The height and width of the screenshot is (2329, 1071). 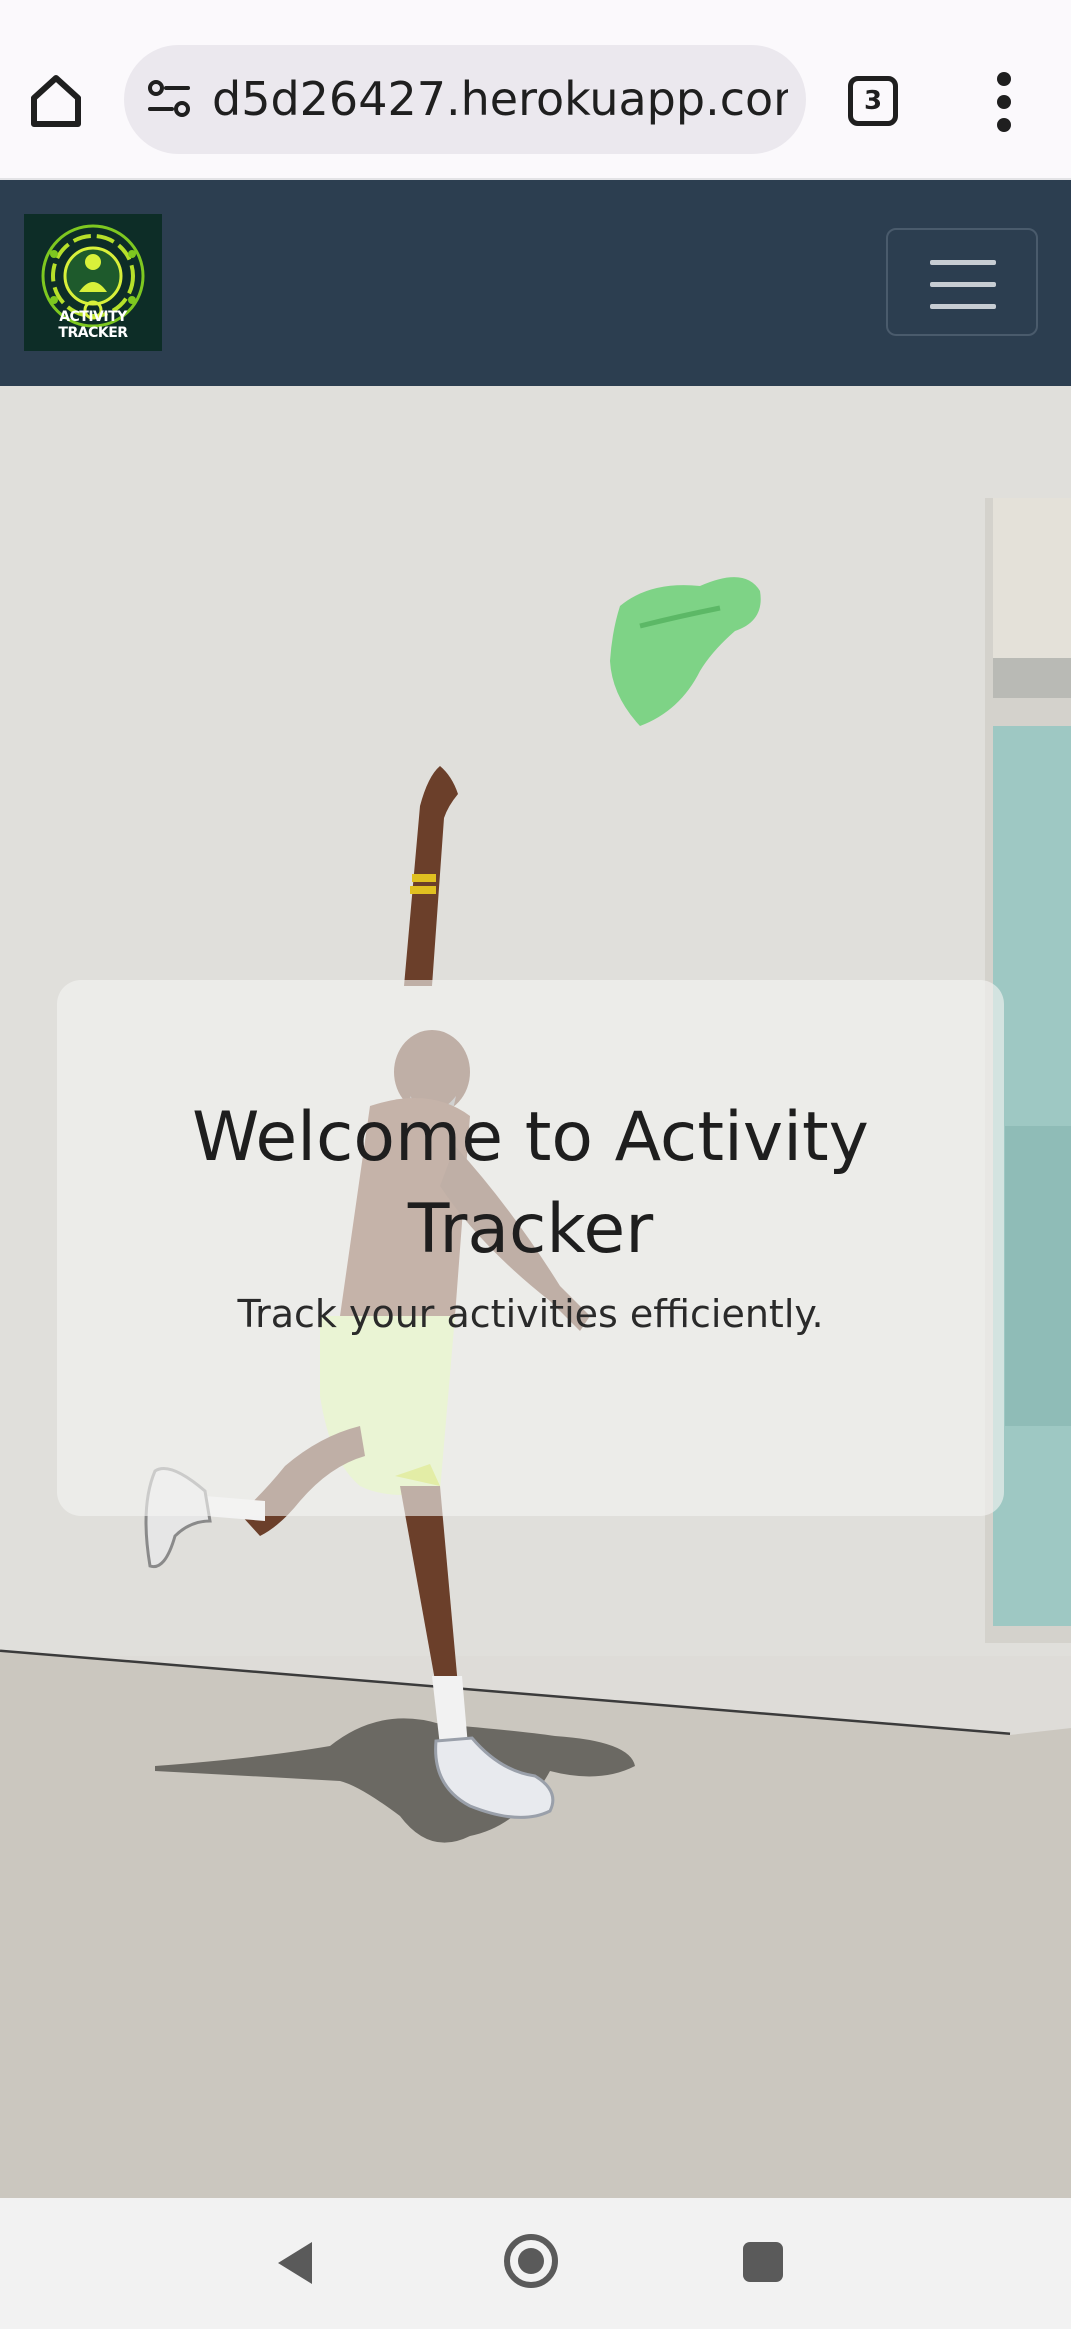 I want to click on navbar-toggler-button, so click(x=962, y=282).